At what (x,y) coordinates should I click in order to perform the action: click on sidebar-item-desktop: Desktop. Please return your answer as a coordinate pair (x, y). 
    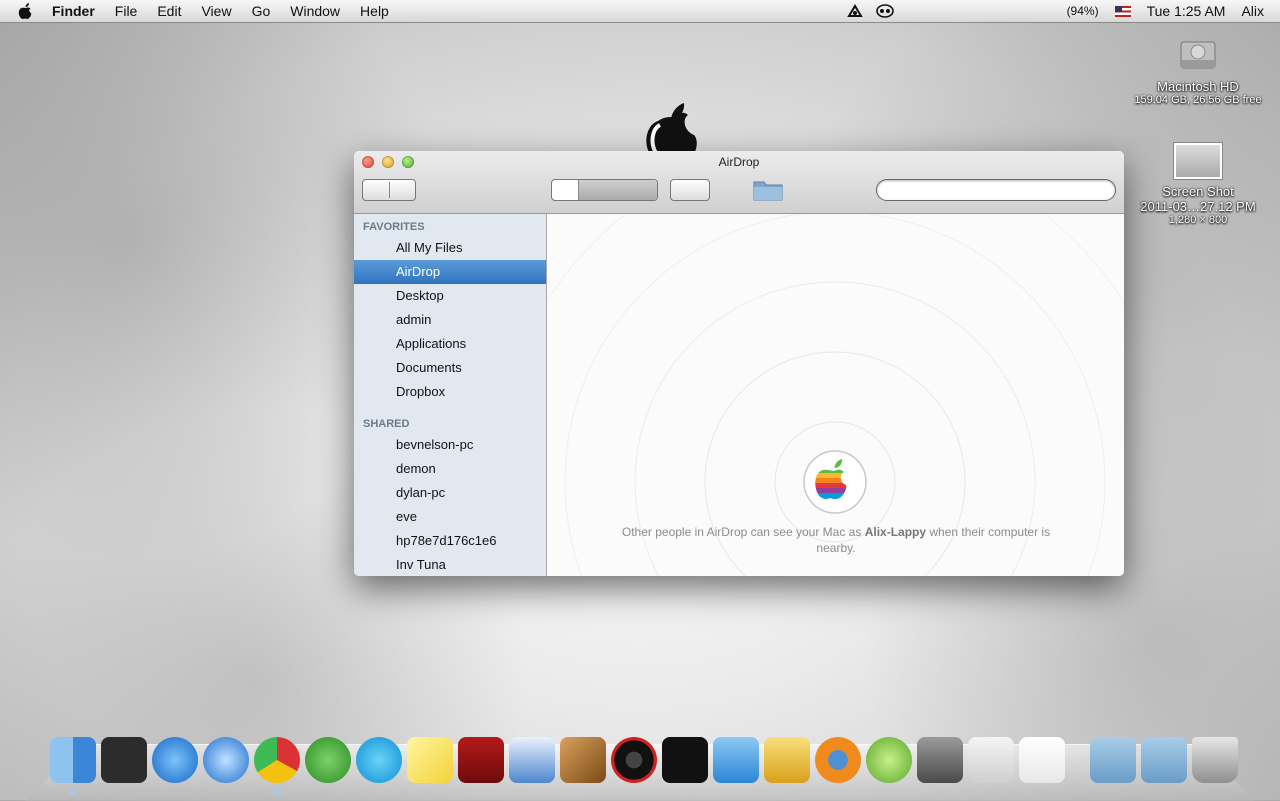
    Looking at the image, I should click on (450, 296).